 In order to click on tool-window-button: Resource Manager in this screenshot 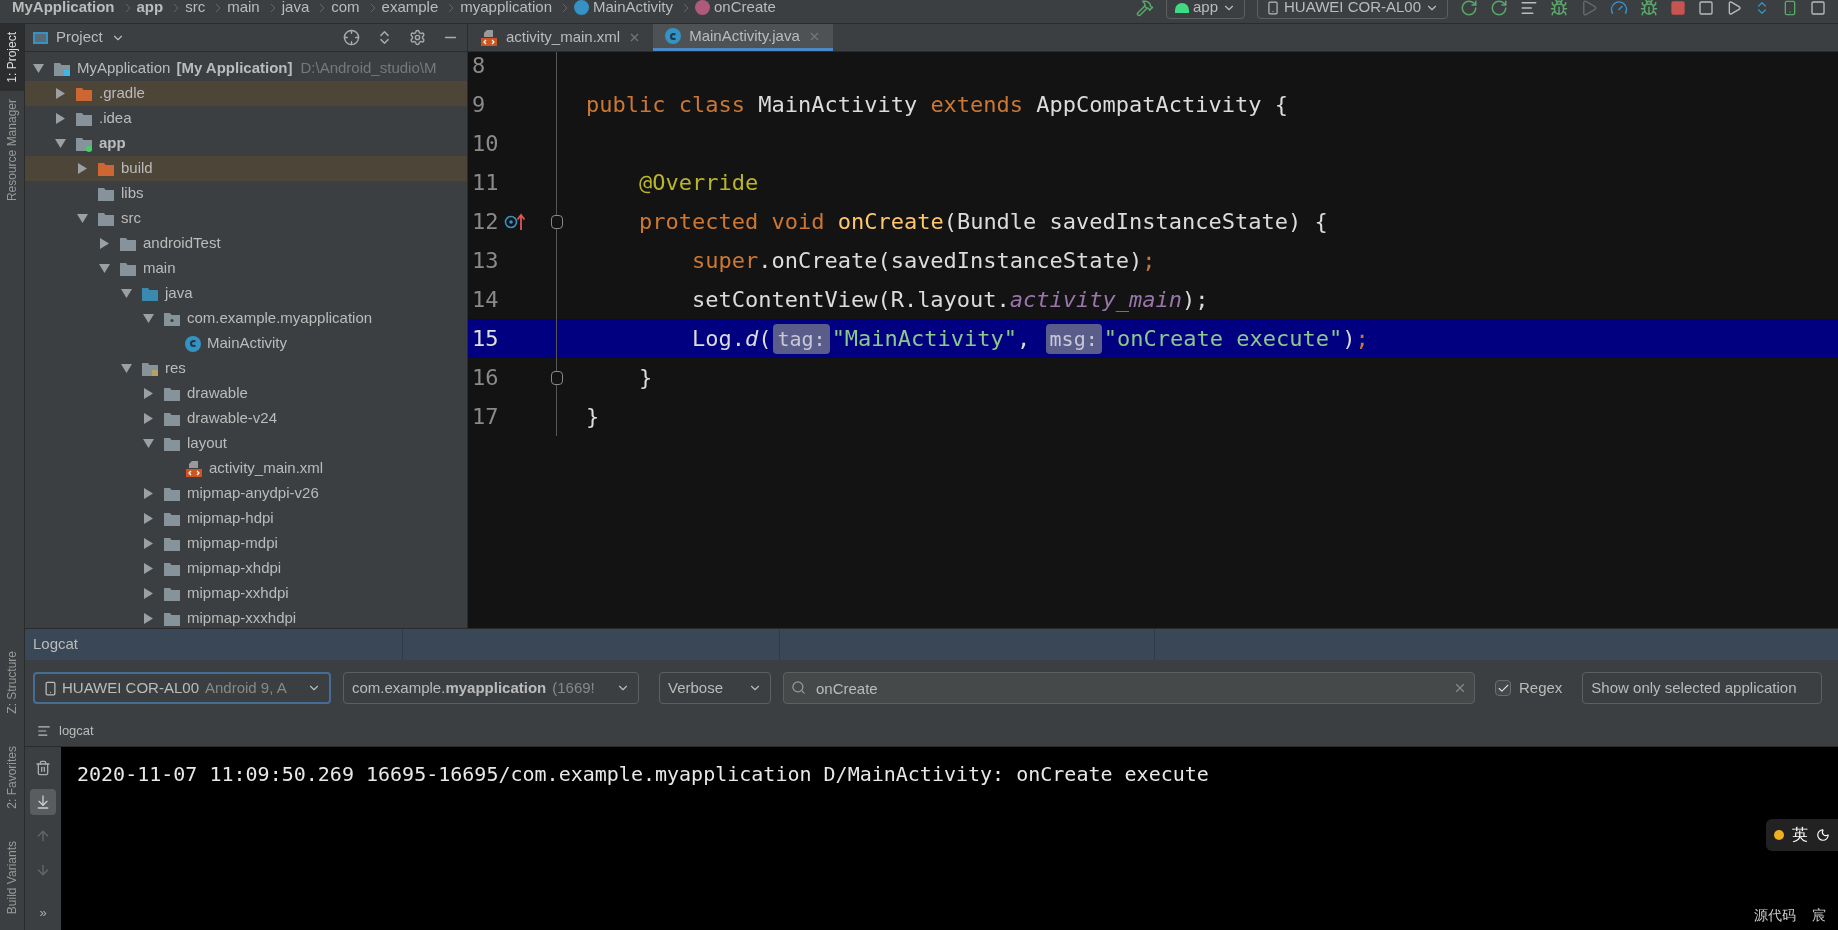, I will do `click(12, 149)`.